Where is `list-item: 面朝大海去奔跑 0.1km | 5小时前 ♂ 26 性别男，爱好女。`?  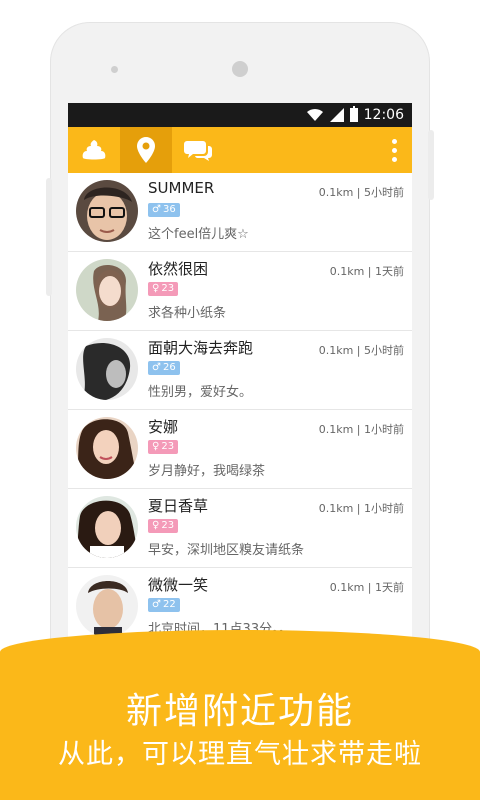
list-item: 面朝大海去奔跑 0.1km | 5小时前 ♂ 26 性别男，爱好女。 is located at coordinates (240, 370).